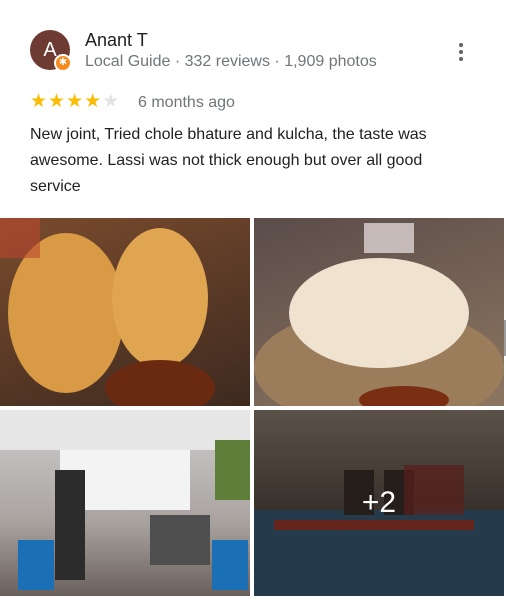 The height and width of the screenshot is (616, 506). I want to click on more-vert-icon, so click(461, 52).